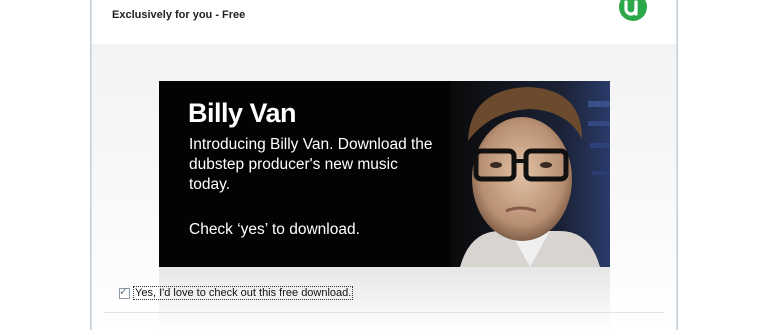  Describe the element at coordinates (146, 293) in the screenshot. I see `optin-yes-label: Yes,` at that location.